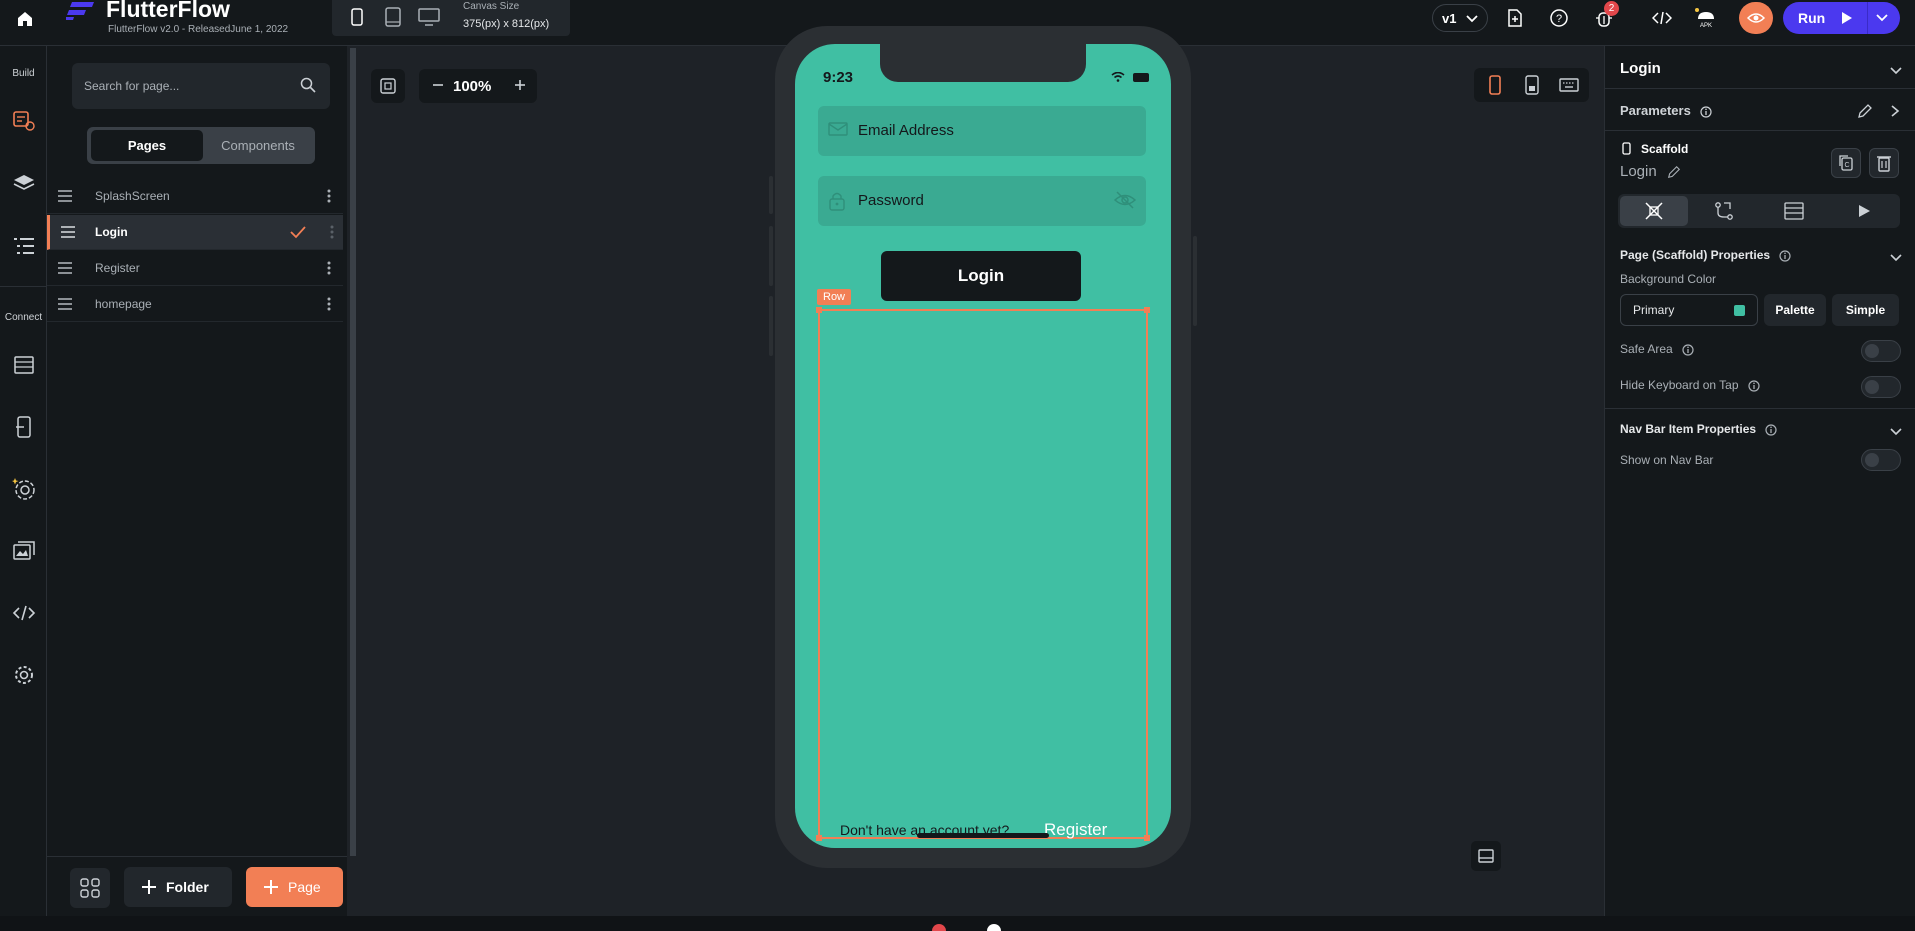  I want to click on parameters-section: Parameters, so click(1666, 110).